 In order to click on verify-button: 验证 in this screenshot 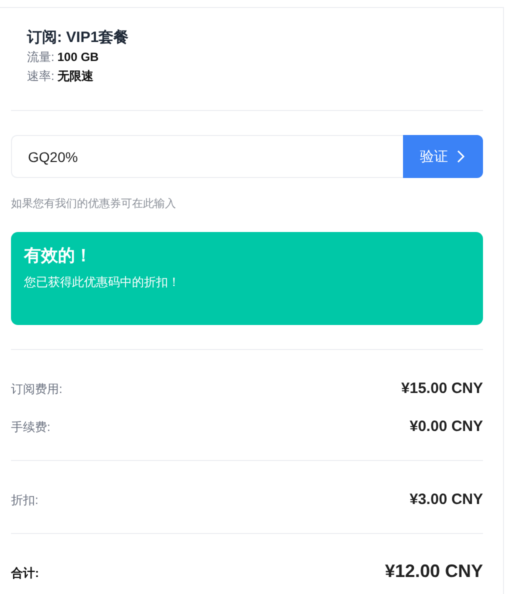, I will do `click(443, 156)`.